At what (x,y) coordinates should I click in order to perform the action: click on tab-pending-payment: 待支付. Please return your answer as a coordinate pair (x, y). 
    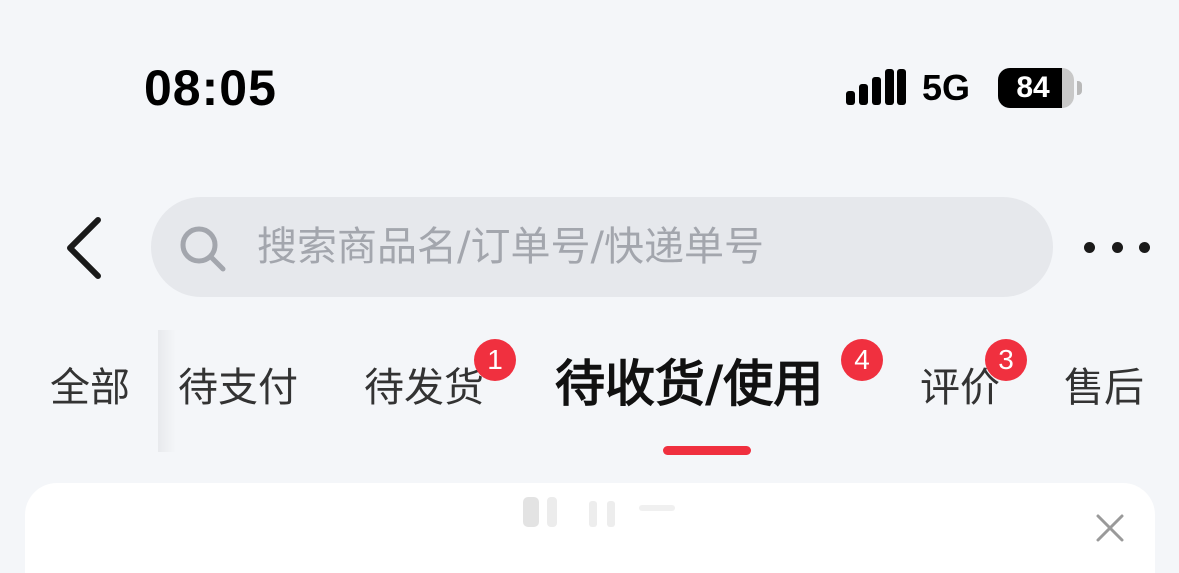
    Looking at the image, I should click on (238, 388).